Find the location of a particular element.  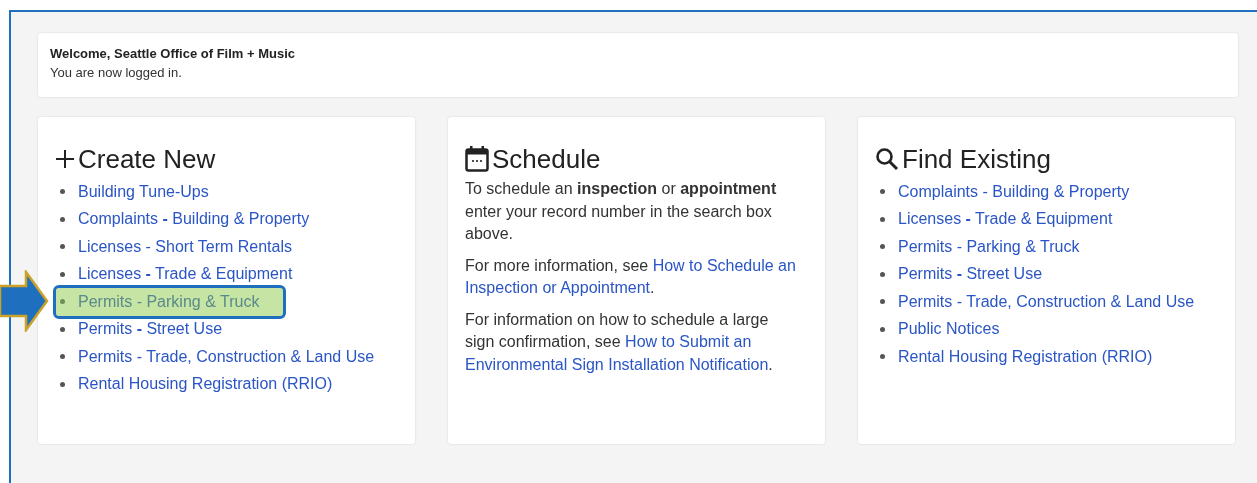

link: How to Submit an is located at coordinates (688, 341).